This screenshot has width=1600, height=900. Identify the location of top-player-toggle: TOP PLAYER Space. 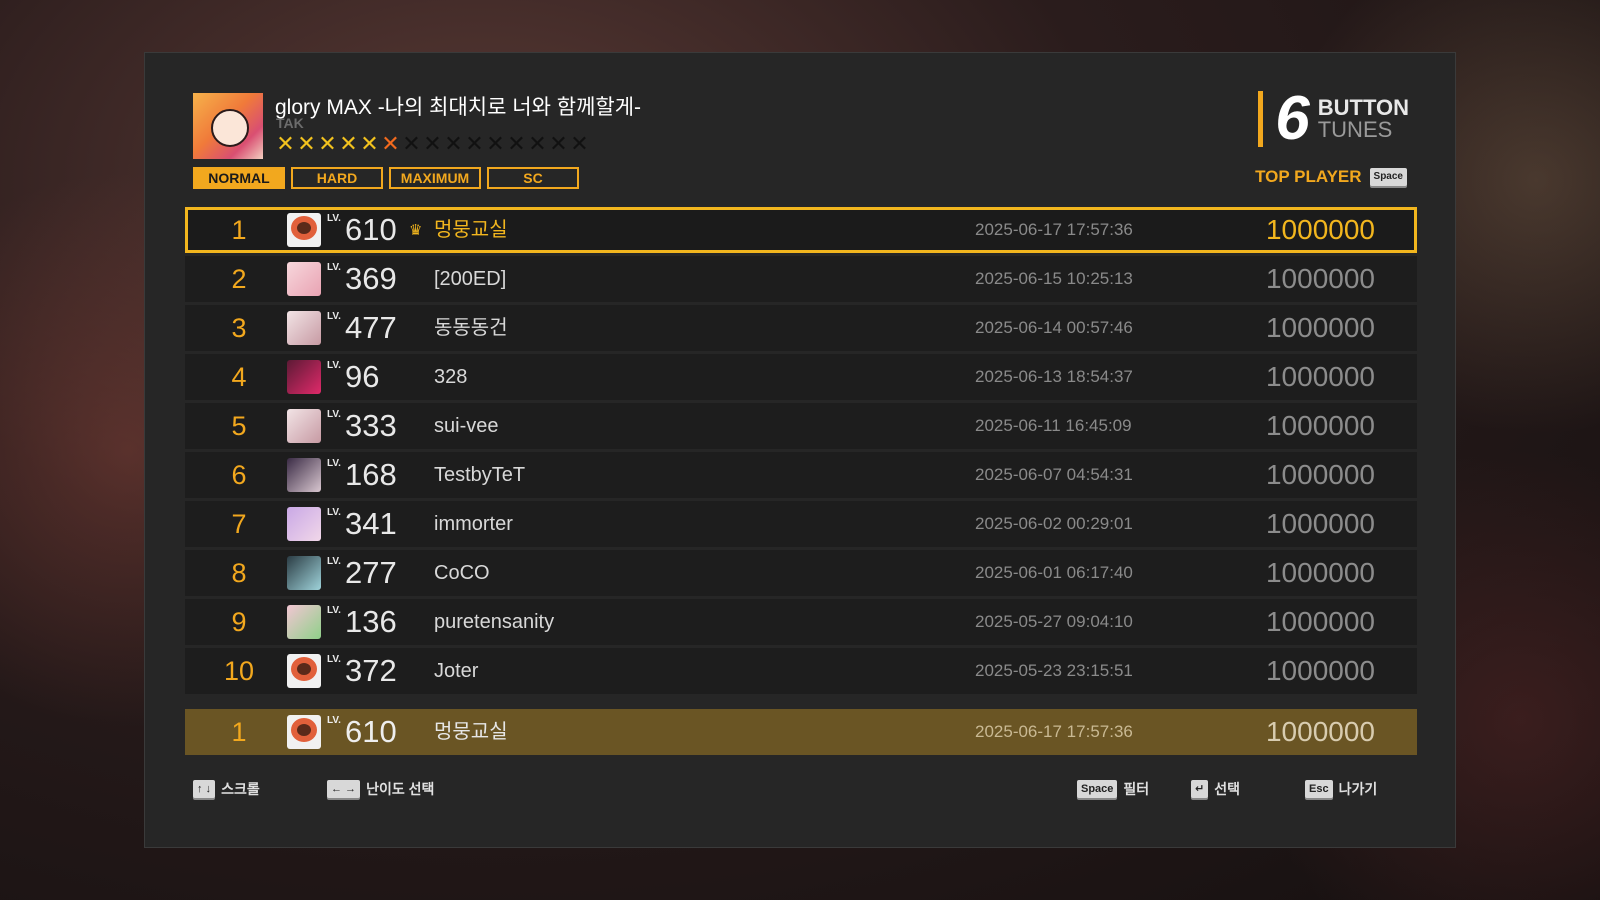
(1331, 177).